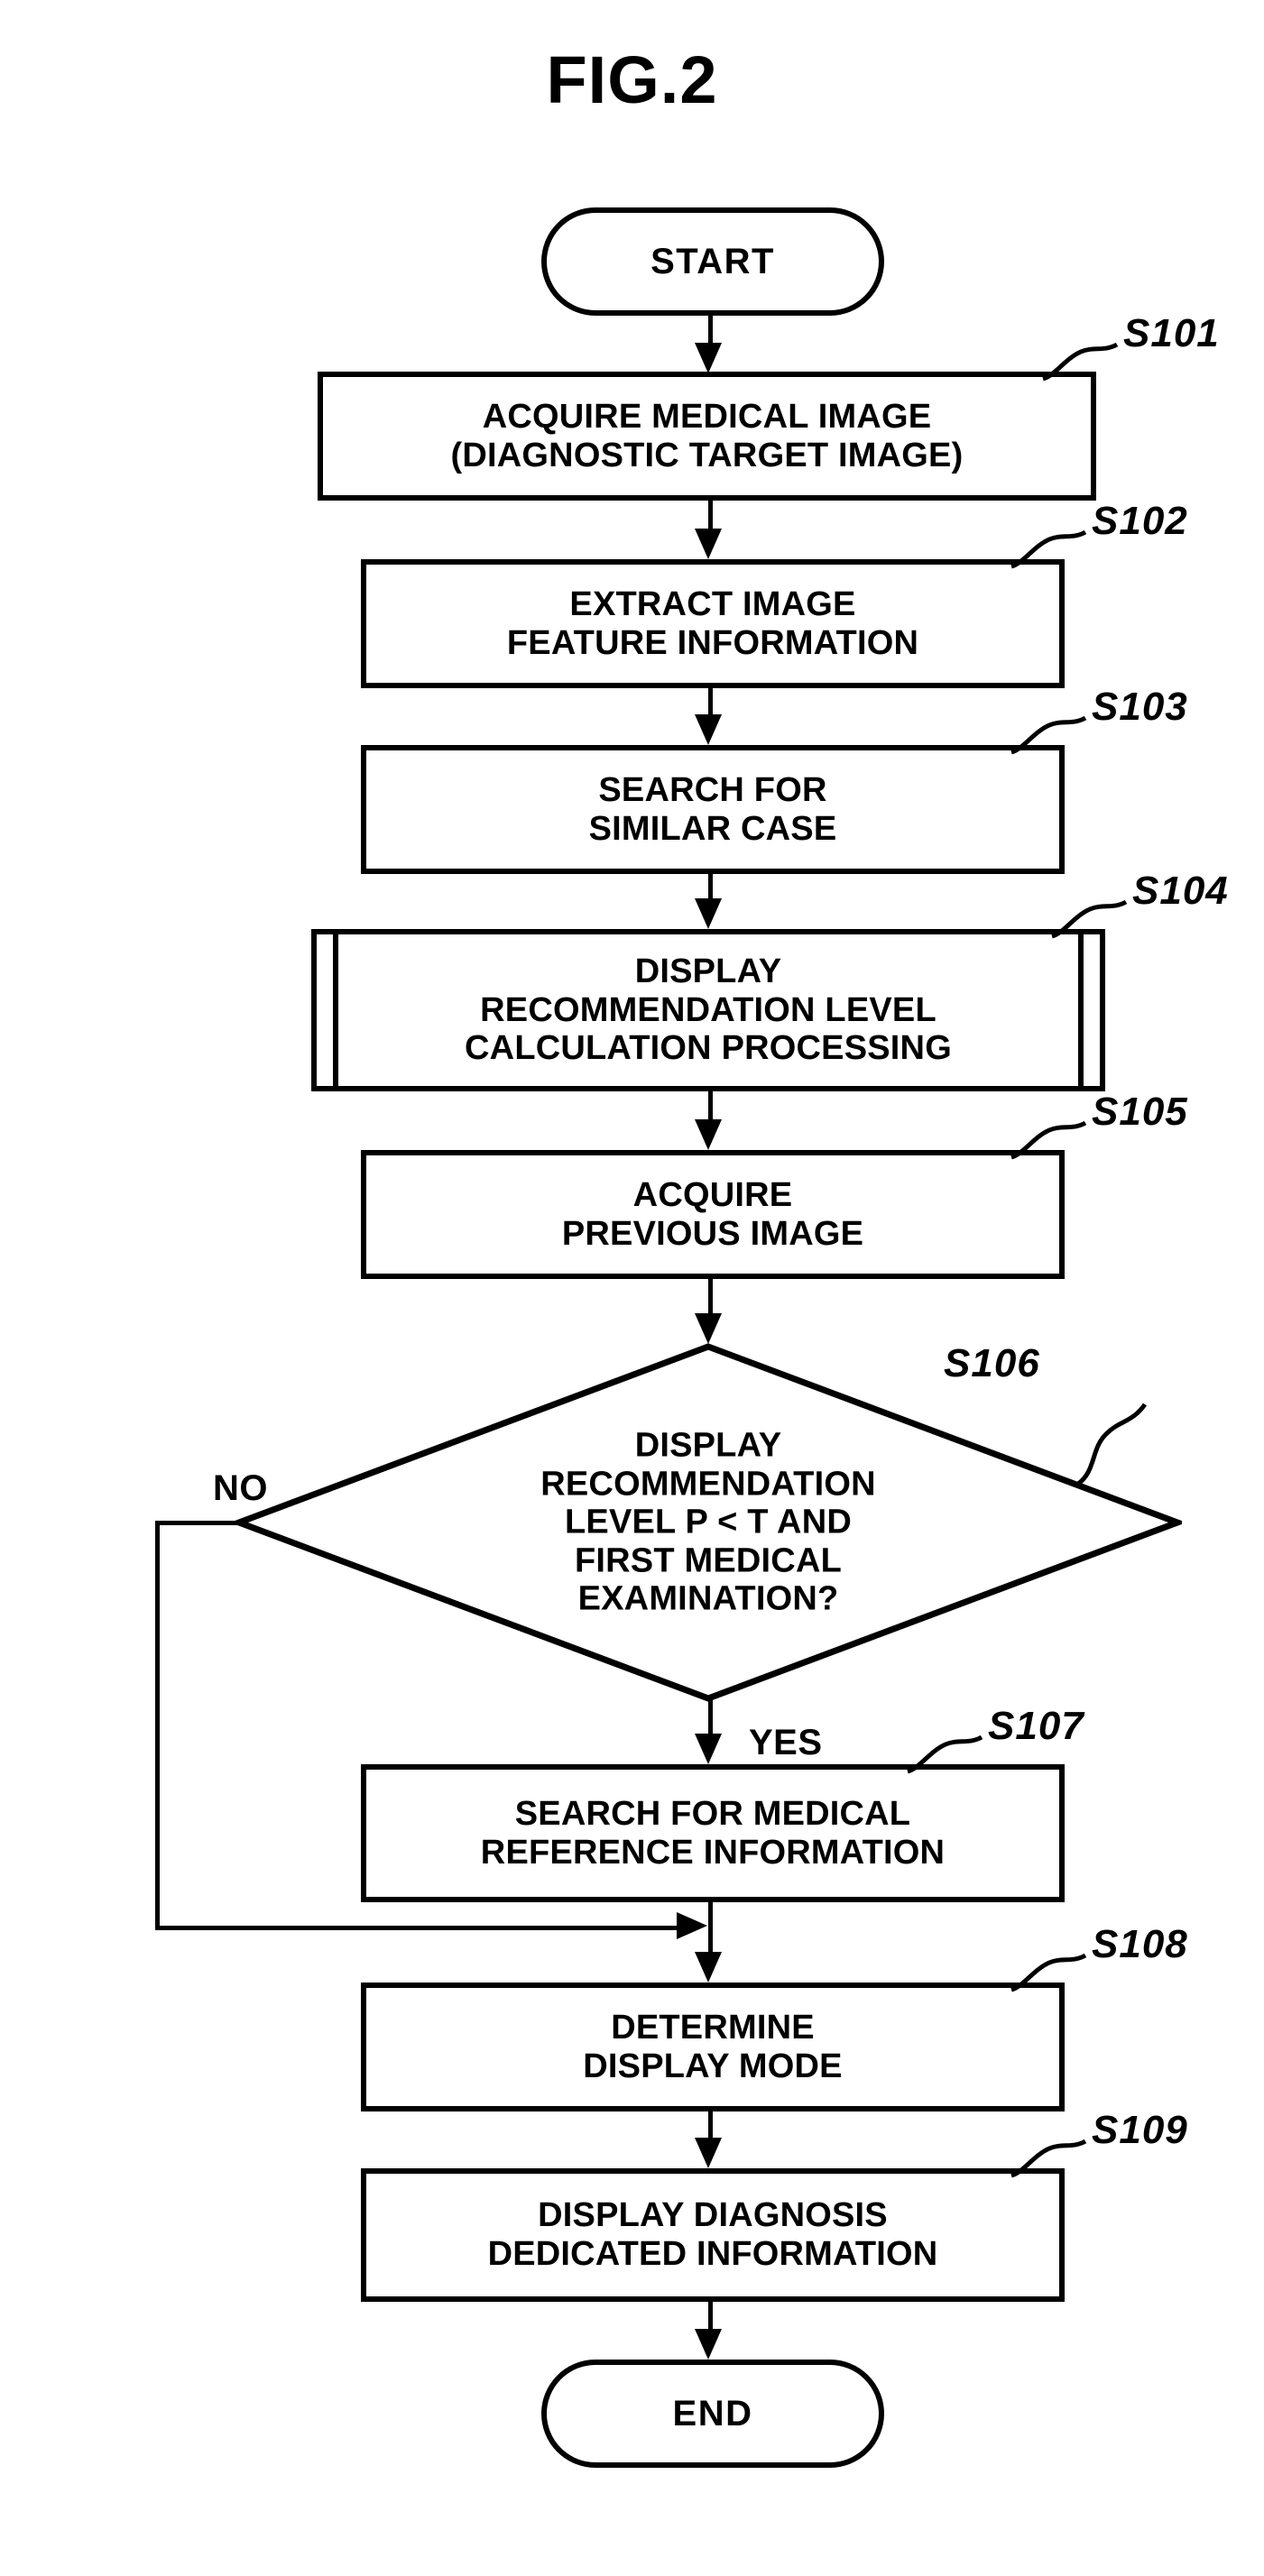  I want to click on branch-label-yes: YES, so click(786, 1742).